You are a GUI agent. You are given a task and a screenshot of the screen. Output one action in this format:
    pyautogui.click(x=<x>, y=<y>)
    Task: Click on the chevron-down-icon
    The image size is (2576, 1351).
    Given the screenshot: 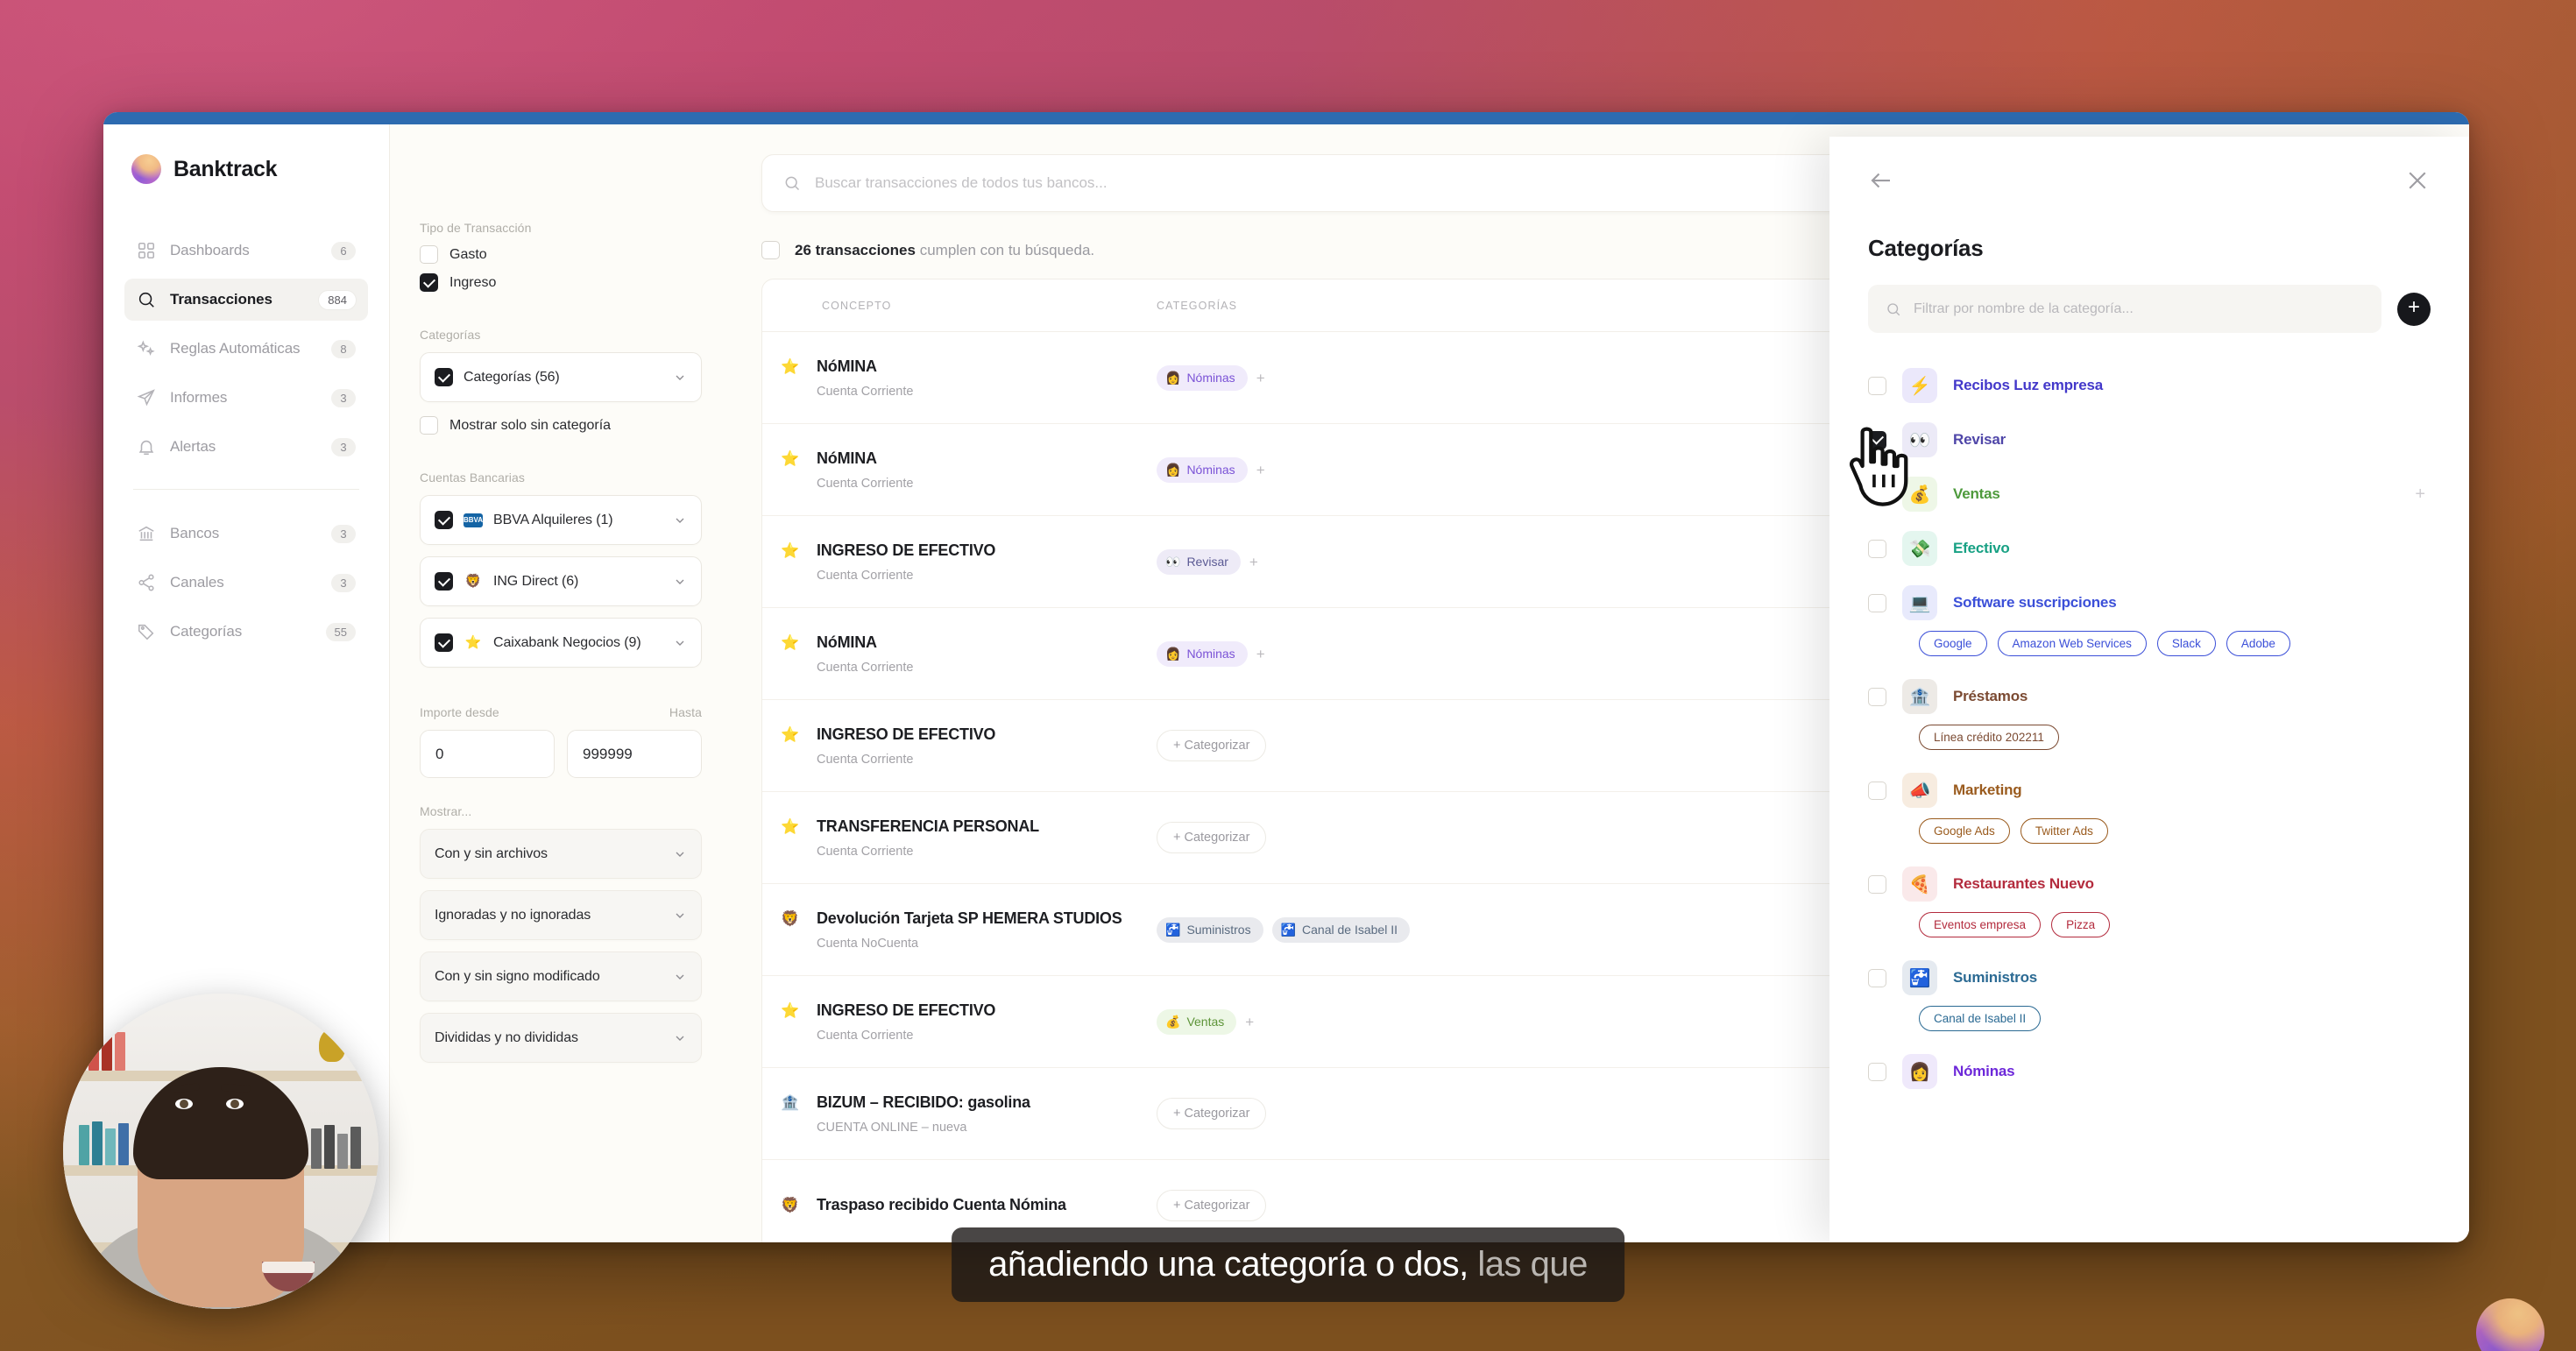 What is the action you would take?
    pyautogui.click(x=680, y=1038)
    